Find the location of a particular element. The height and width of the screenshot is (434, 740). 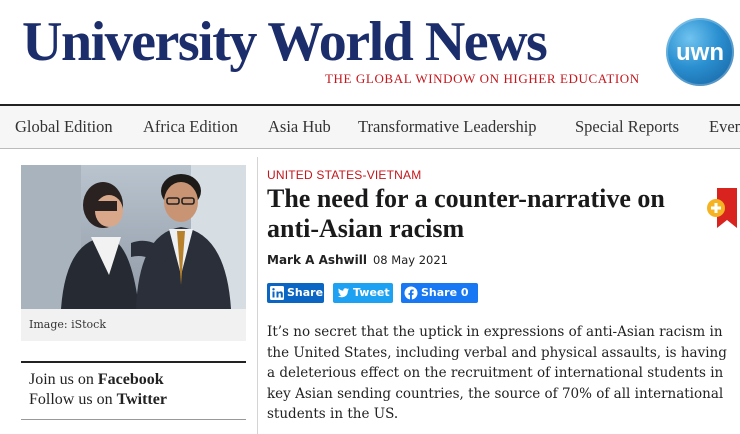

photo-caption: Image: iStock is located at coordinates (68, 324).